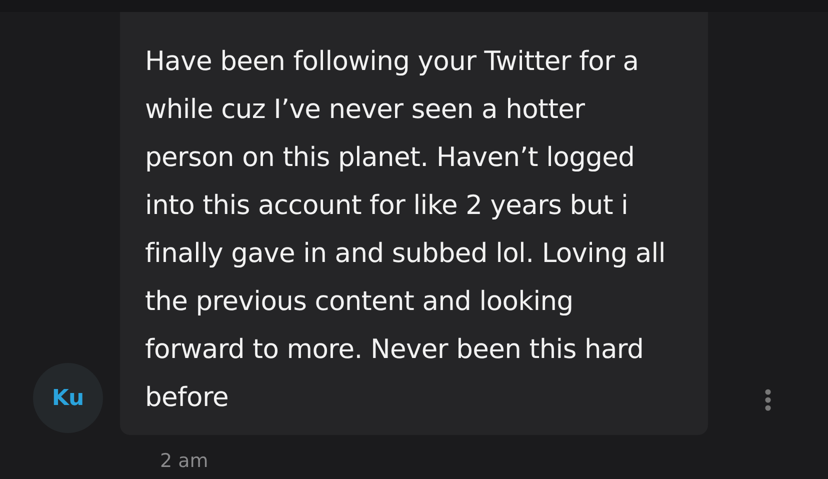 This screenshot has width=828, height=479. What do you see at coordinates (768, 400) in the screenshot?
I see `more-icon` at bounding box center [768, 400].